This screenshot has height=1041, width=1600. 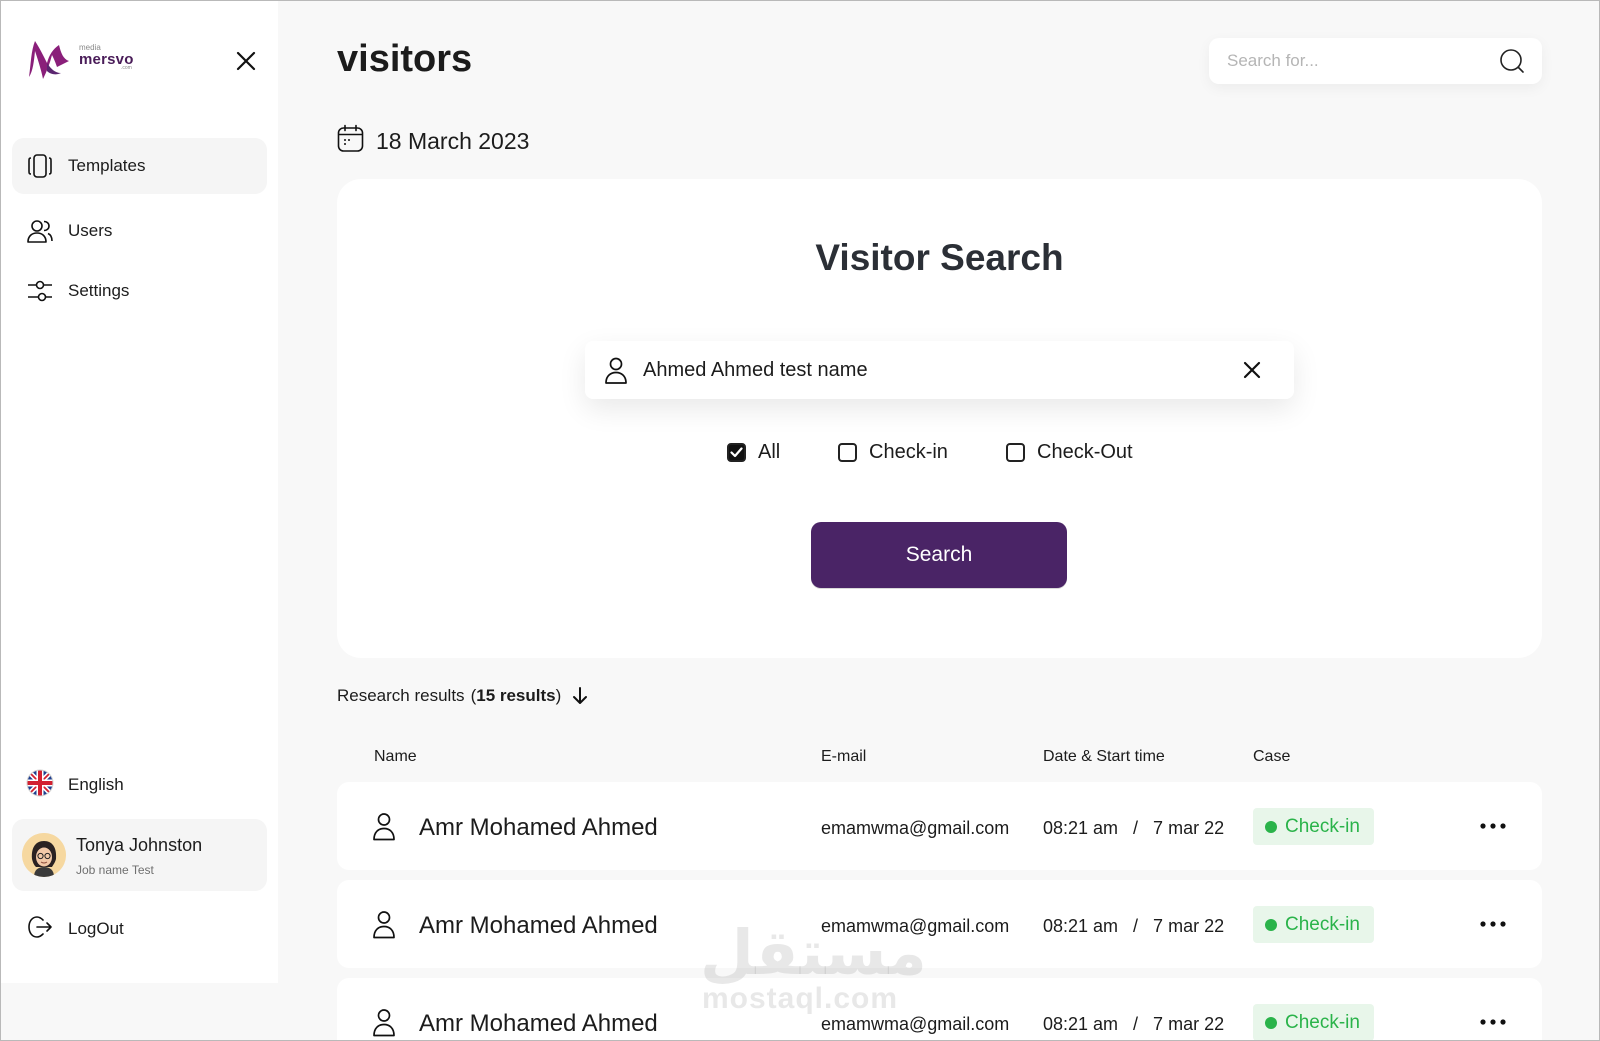 What do you see at coordinates (40, 166) in the screenshot?
I see `templates-icon` at bounding box center [40, 166].